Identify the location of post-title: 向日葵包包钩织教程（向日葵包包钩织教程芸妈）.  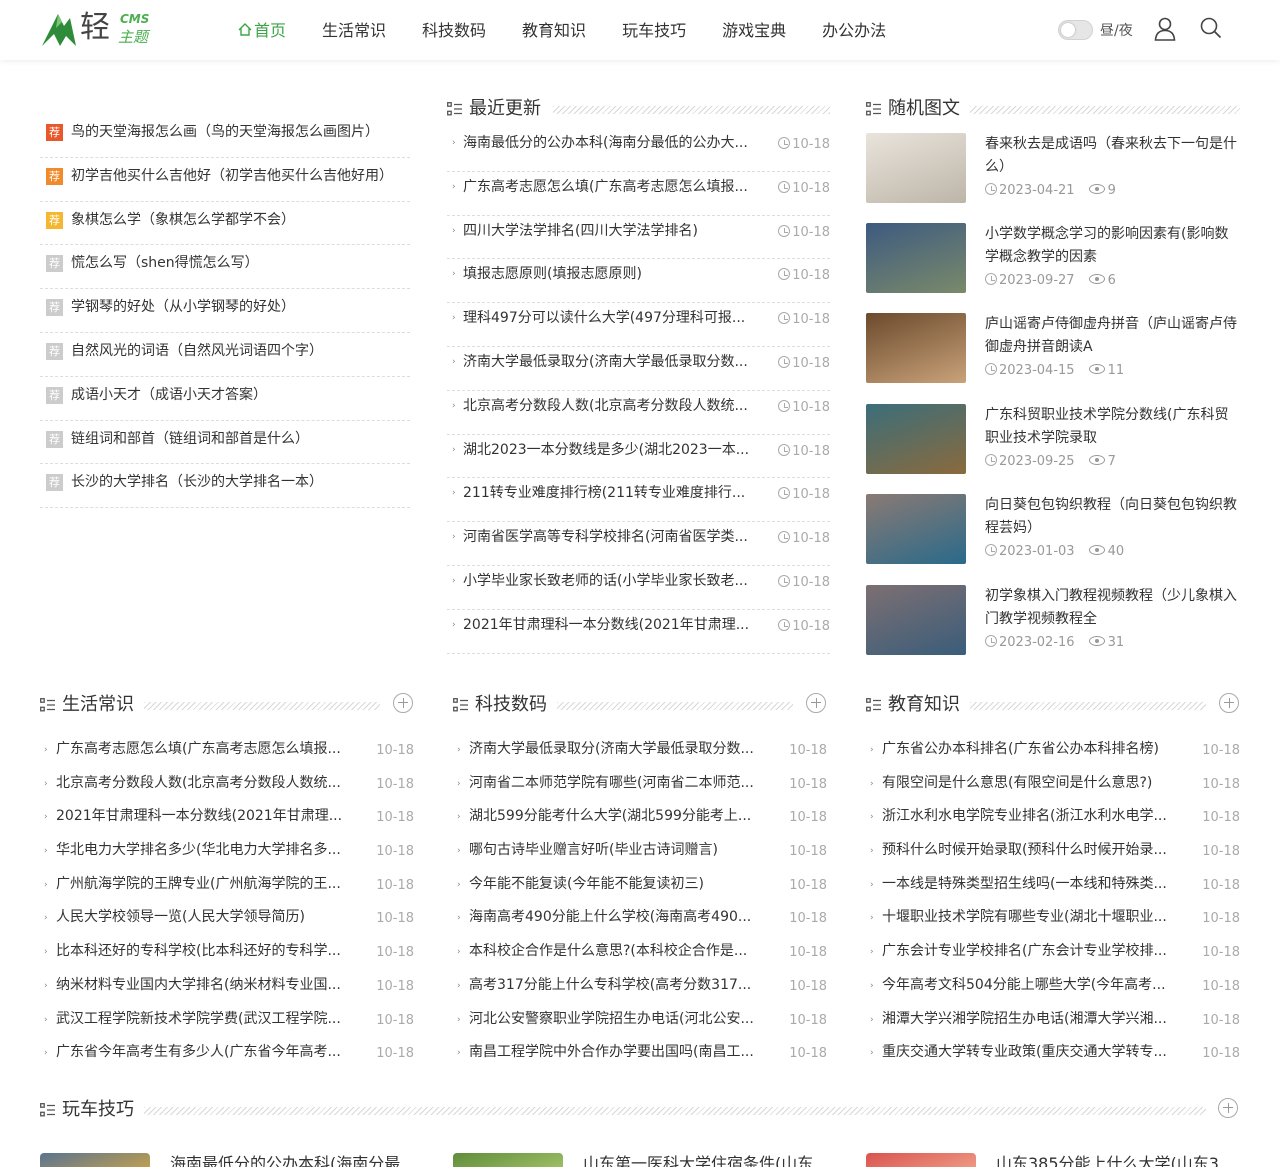
(1113, 516).